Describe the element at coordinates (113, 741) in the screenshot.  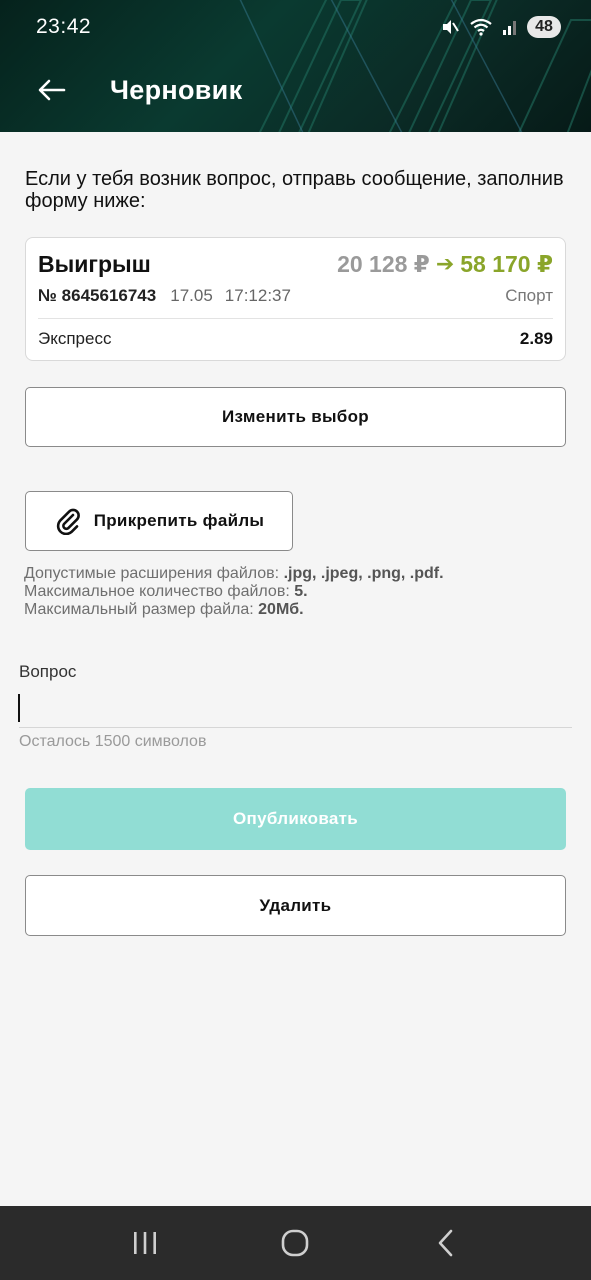
I see `question-char-counter: Осталось 1500 символов` at that location.